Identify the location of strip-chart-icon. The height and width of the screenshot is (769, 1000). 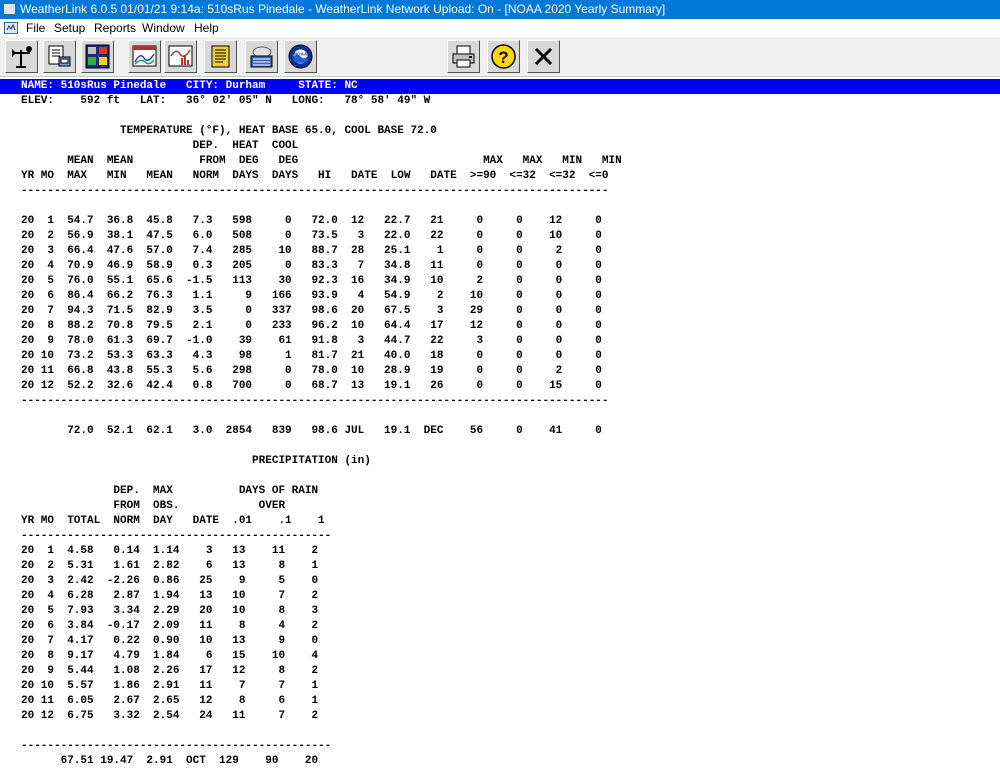
(144, 56).